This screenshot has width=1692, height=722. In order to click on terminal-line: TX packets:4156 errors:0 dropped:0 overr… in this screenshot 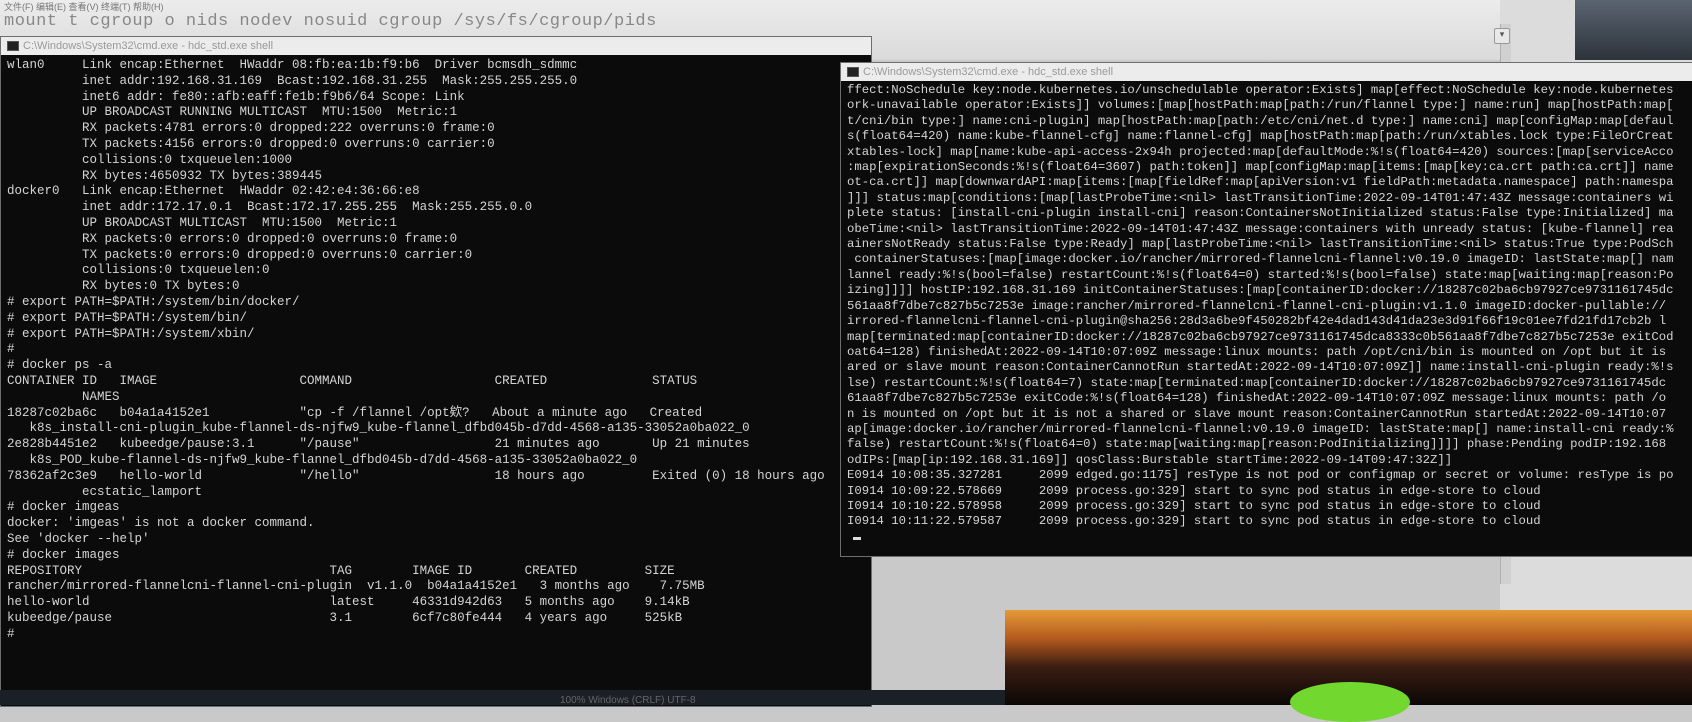, I will do `click(251, 143)`.